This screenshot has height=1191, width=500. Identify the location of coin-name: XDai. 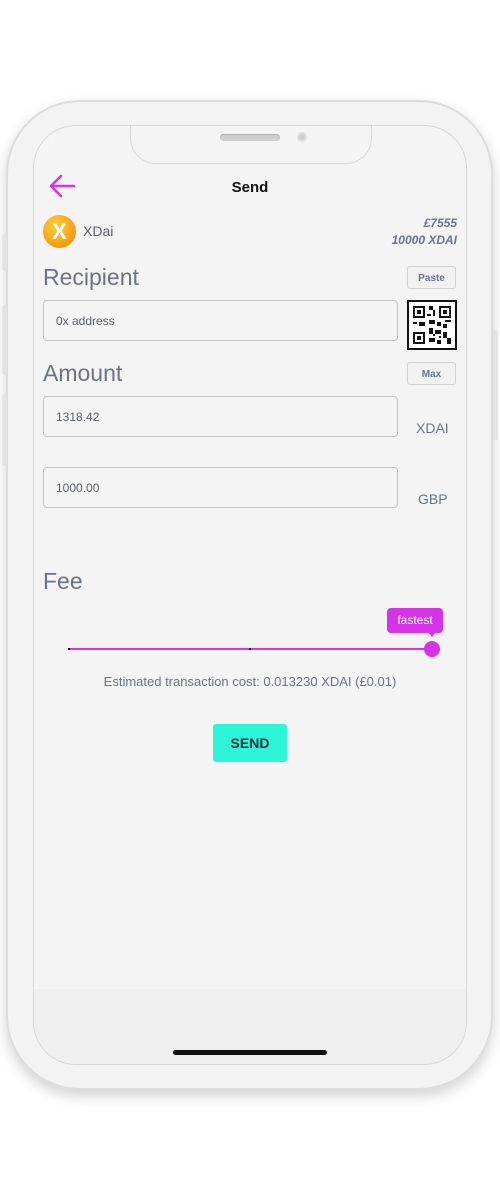
(98, 231).